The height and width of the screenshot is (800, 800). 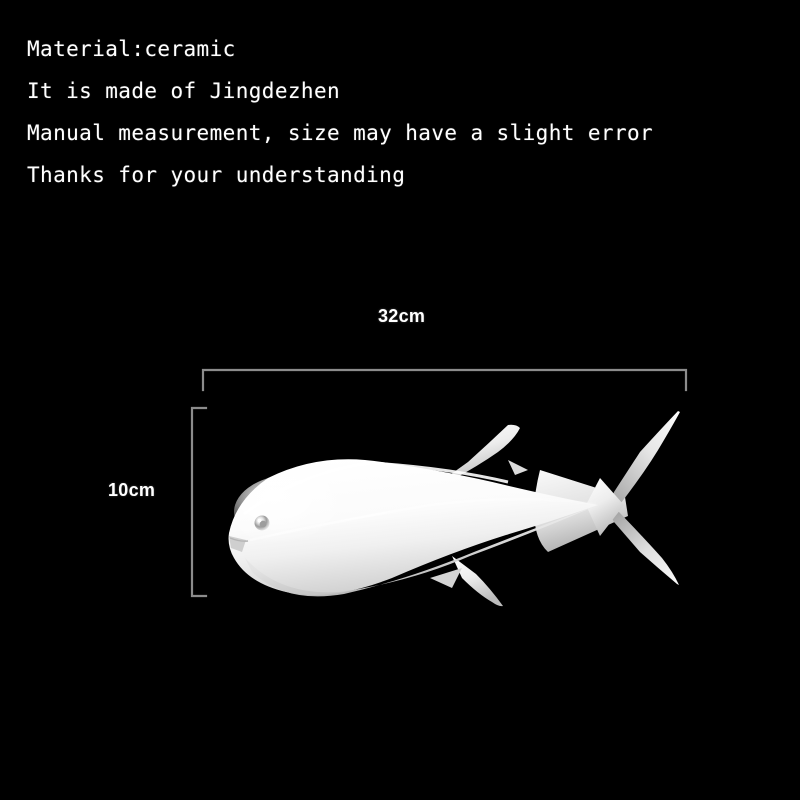 What do you see at coordinates (518, 467) in the screenshot?
I see `fish-dorsal-fin-rear-notch` at bounding box center [518, 467].